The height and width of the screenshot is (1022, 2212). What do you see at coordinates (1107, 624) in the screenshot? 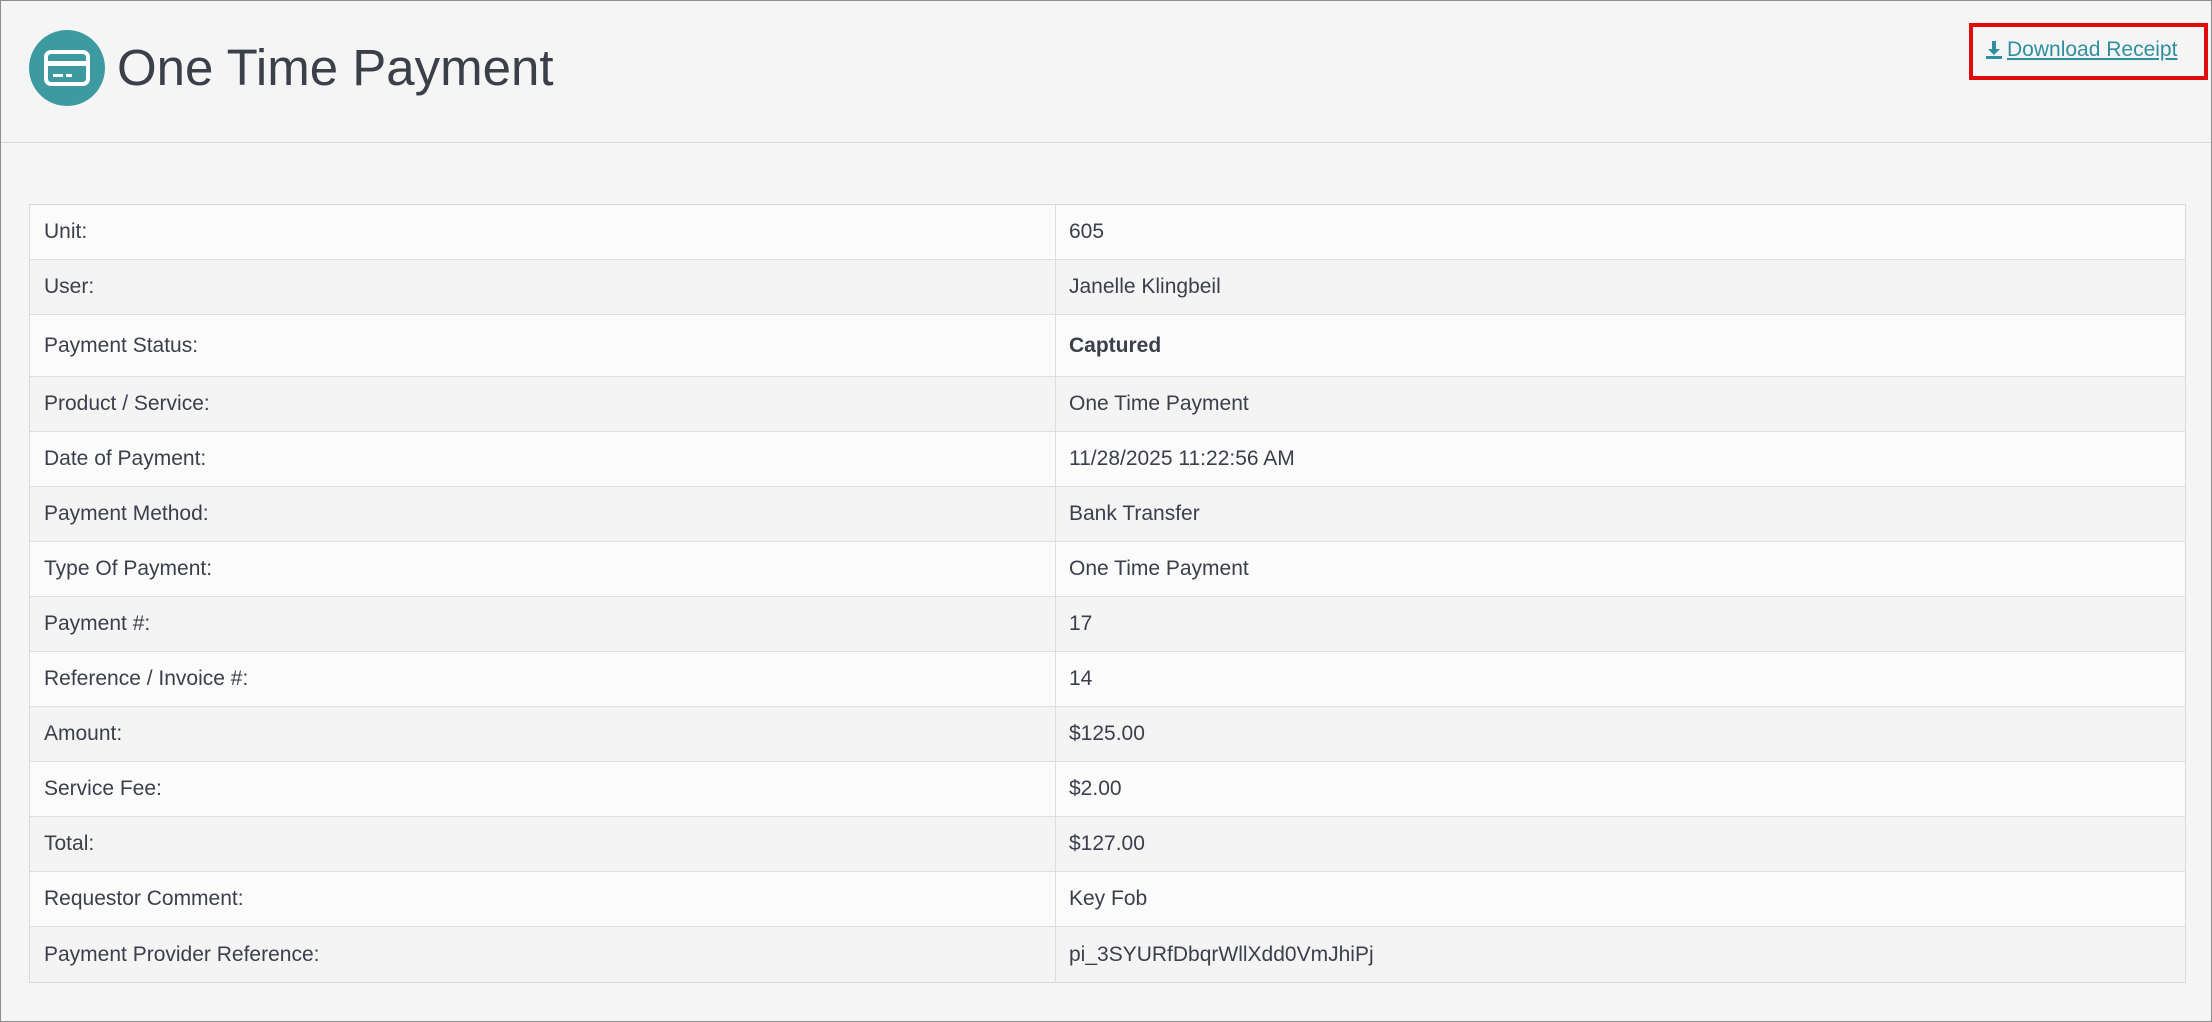
I see `table-row-payment-number: Payment #: 17` at bounding box center [1107, 624].